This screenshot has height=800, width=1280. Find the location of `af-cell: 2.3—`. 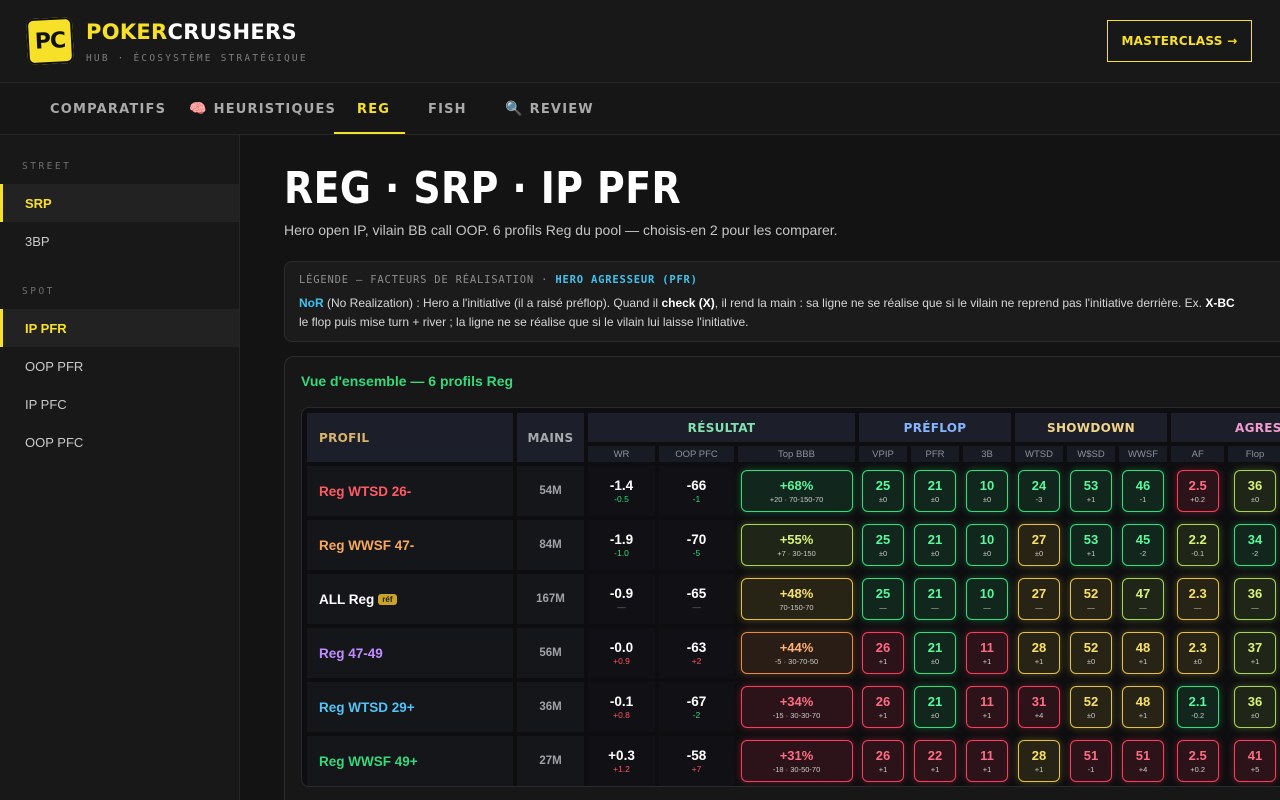

af-cell: 2.3— is located at coordinates (1197, 599).